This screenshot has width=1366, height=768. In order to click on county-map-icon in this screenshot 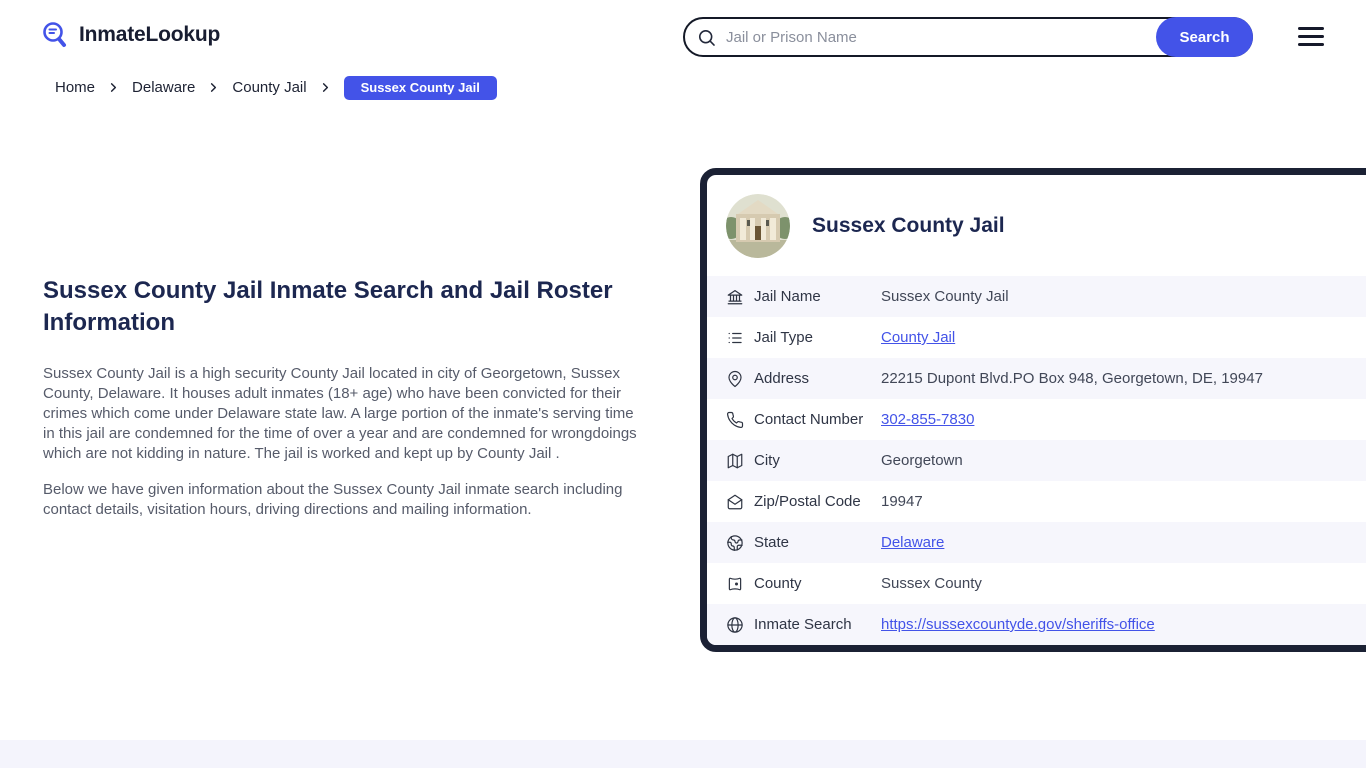, I will do `click(735, 584)`.